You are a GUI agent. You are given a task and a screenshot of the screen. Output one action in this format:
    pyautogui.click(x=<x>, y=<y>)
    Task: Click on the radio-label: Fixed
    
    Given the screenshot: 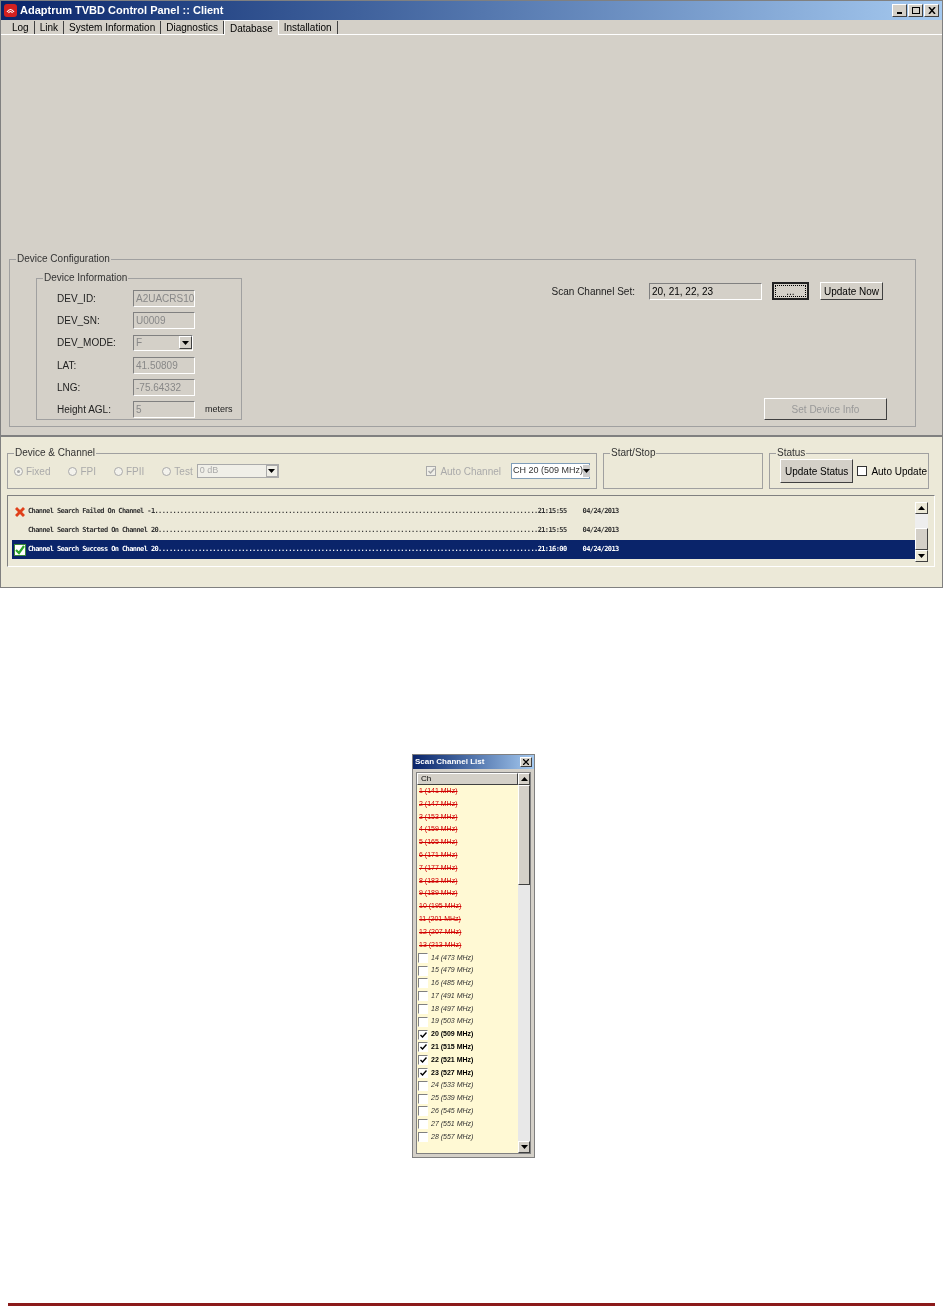 What is the action you would take?
    pyautogui.click(x=38, y=471)
    